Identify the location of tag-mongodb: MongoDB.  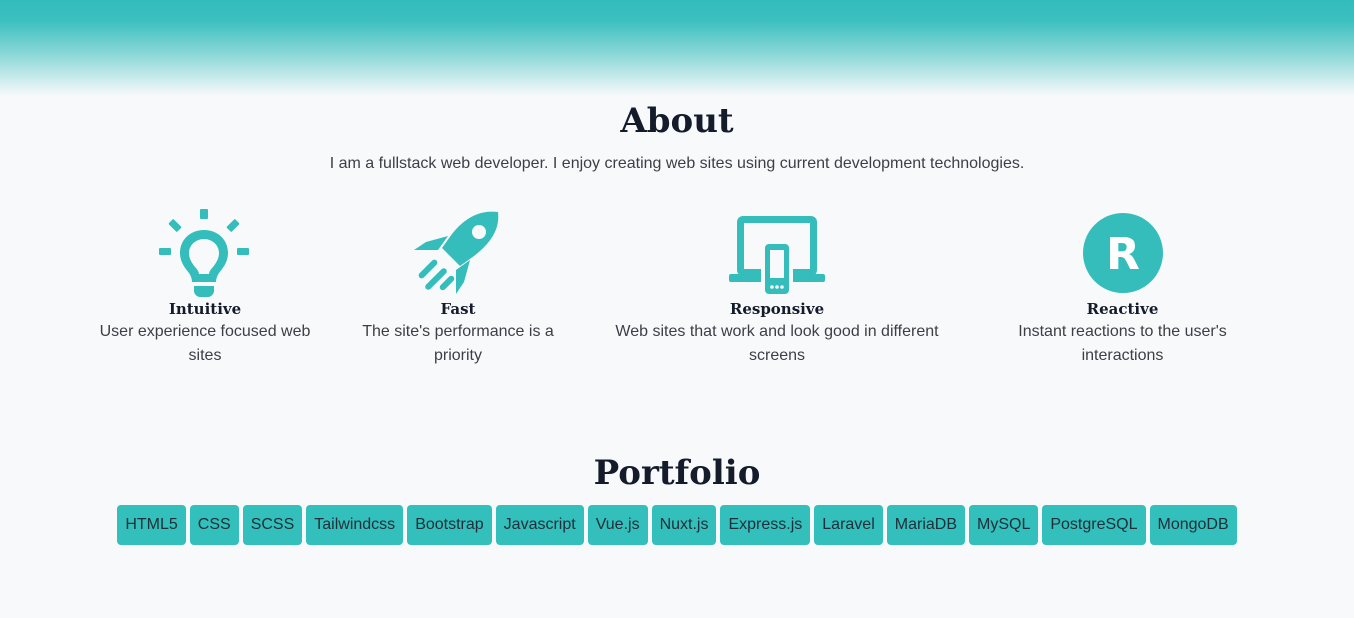
(1193, 525).